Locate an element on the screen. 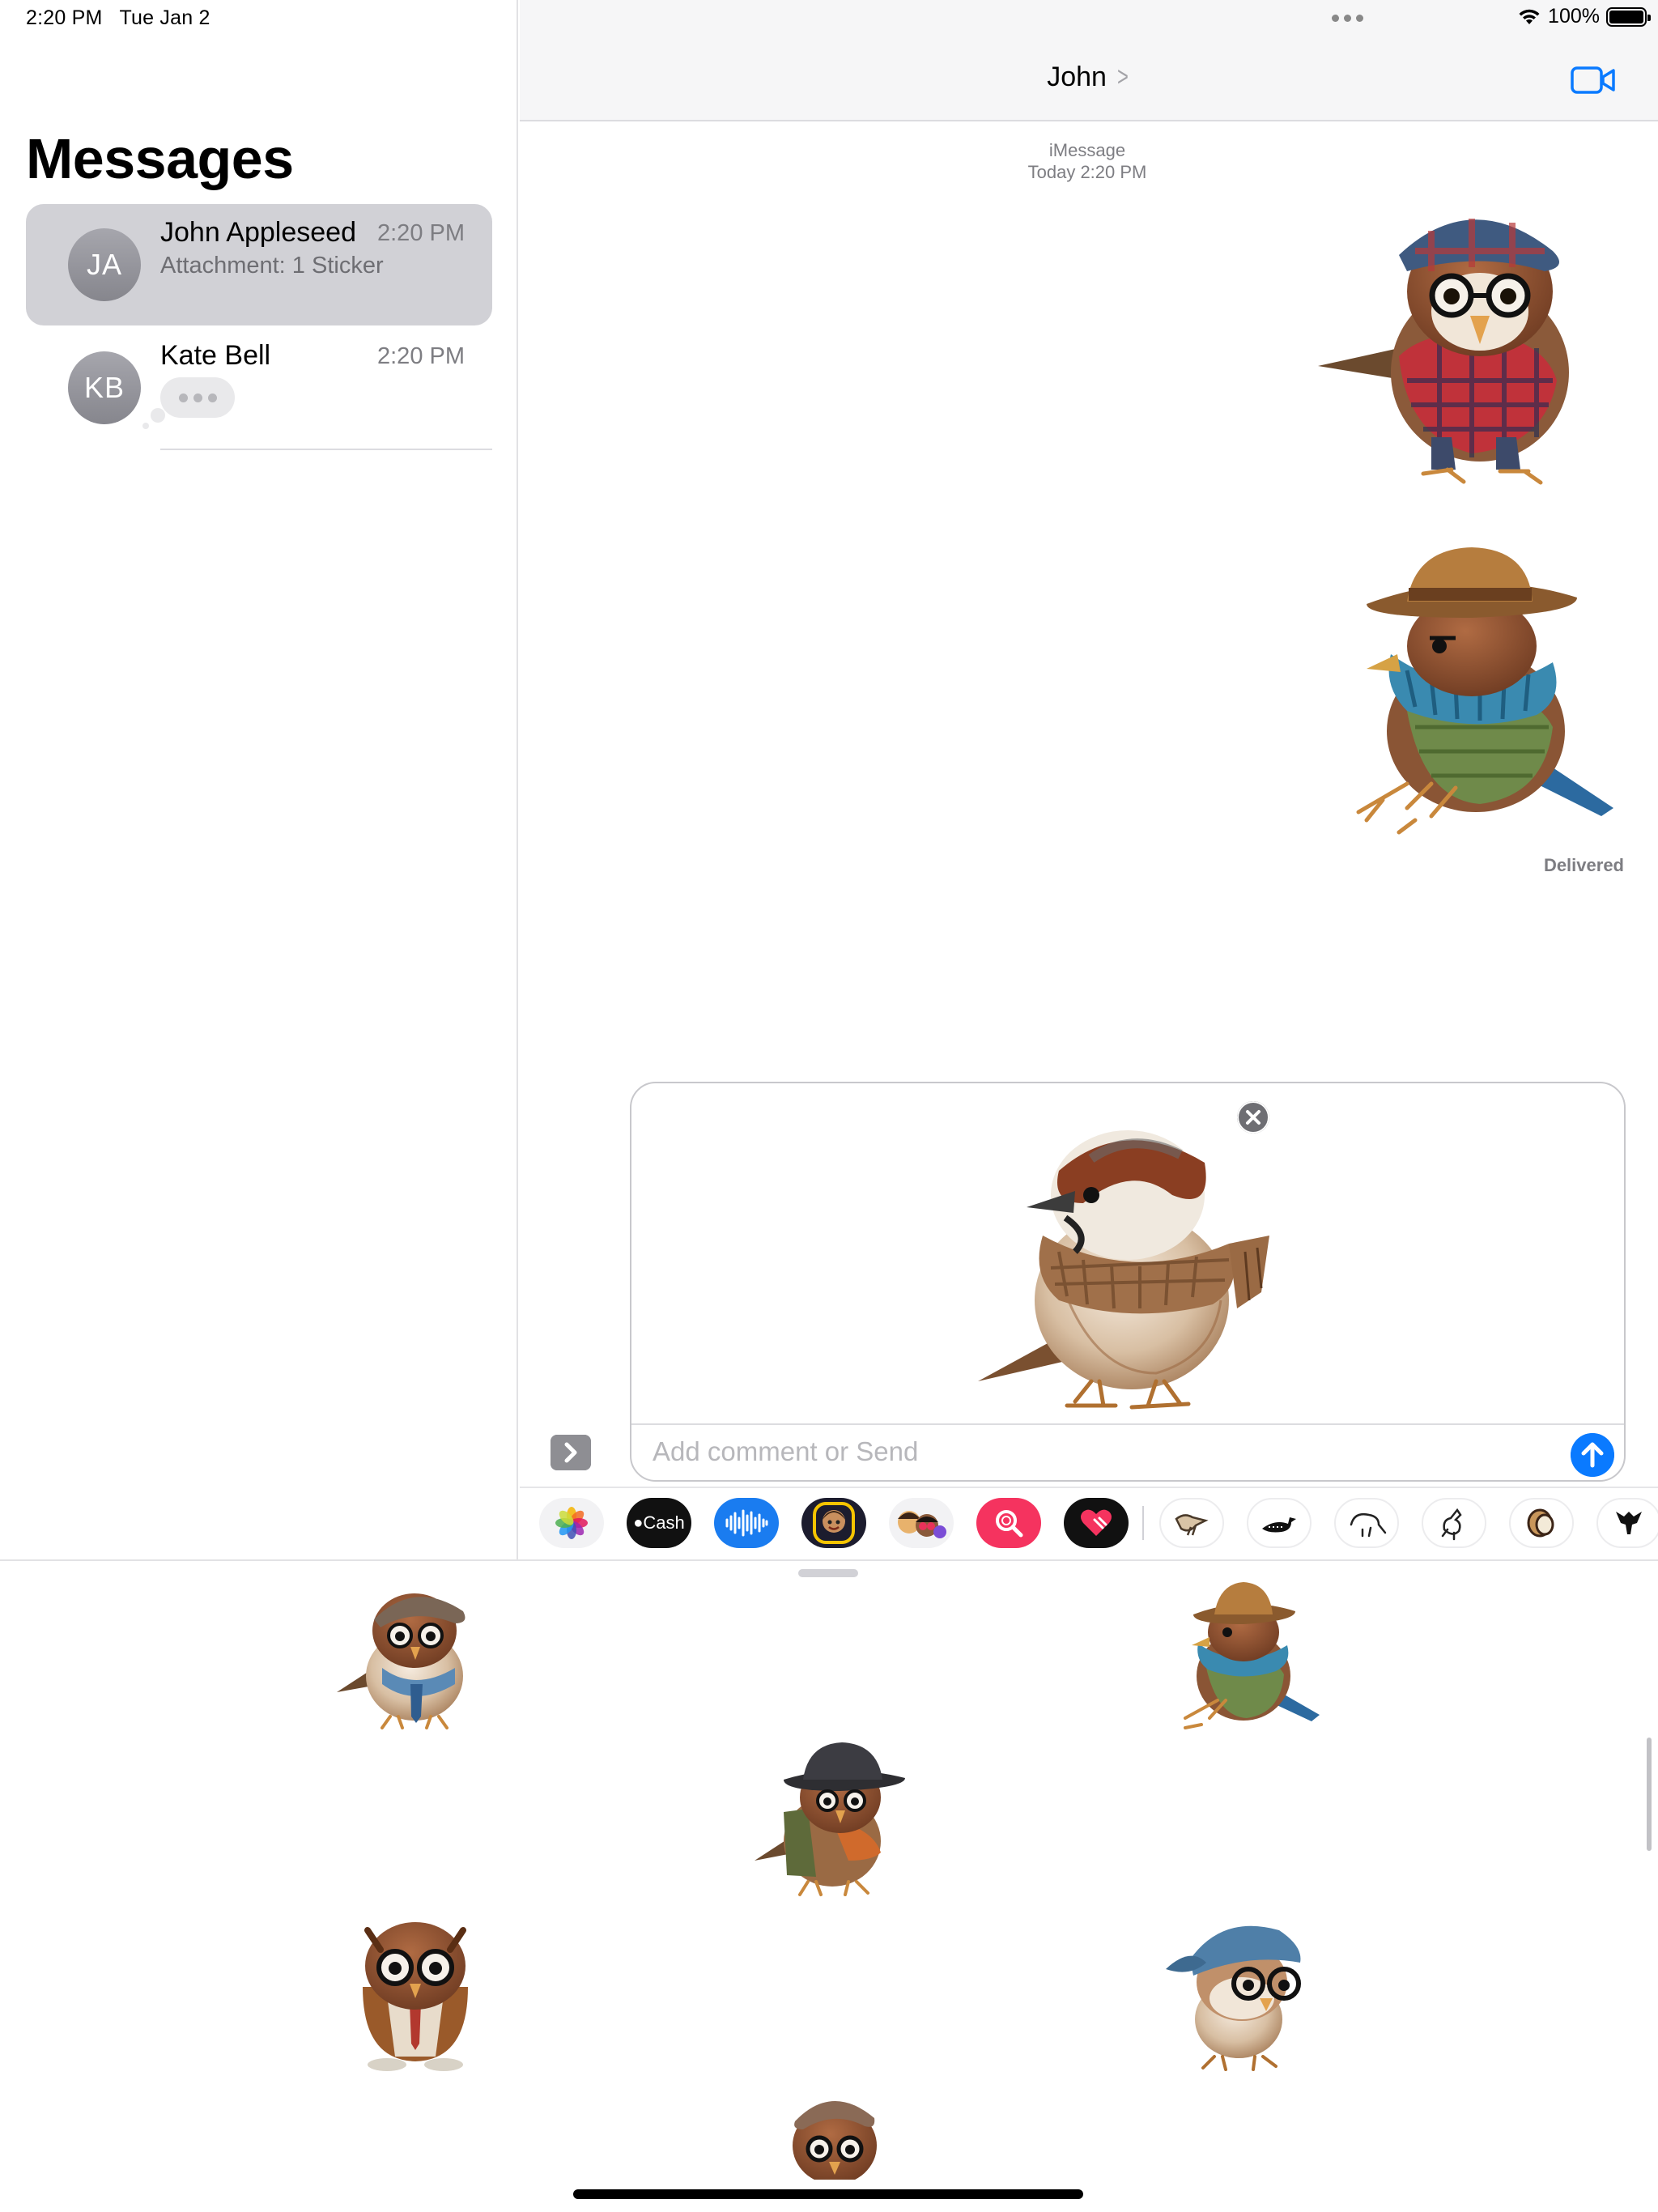 Image resolution: width=1658 pixels, height=2212 pixels. chevron-right-icon: > is located at coordinates (1122, 77).